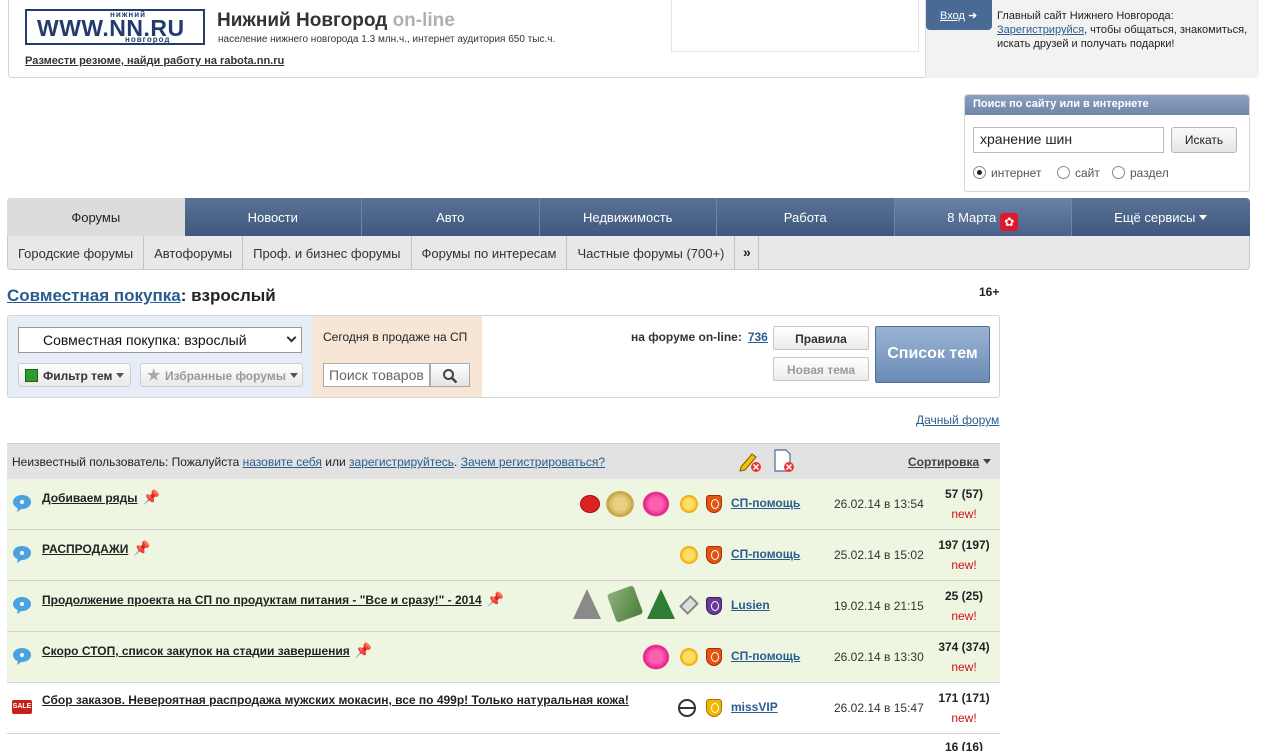 Image resolution: width=1271 pixels, height=751 pixels. Describe the element at coordinates (989, 292) in the screenshot. I see `age-badge: 16+` at that location.